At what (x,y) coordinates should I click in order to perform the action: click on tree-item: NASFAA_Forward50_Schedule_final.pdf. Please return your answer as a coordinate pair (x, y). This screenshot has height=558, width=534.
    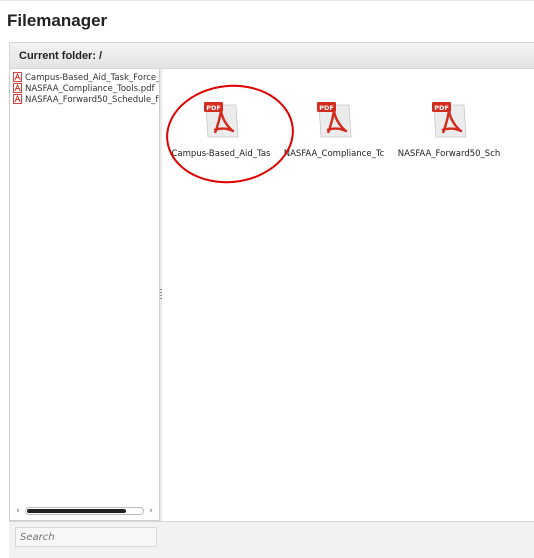
    Looking at the image, I should click on (86, 100).